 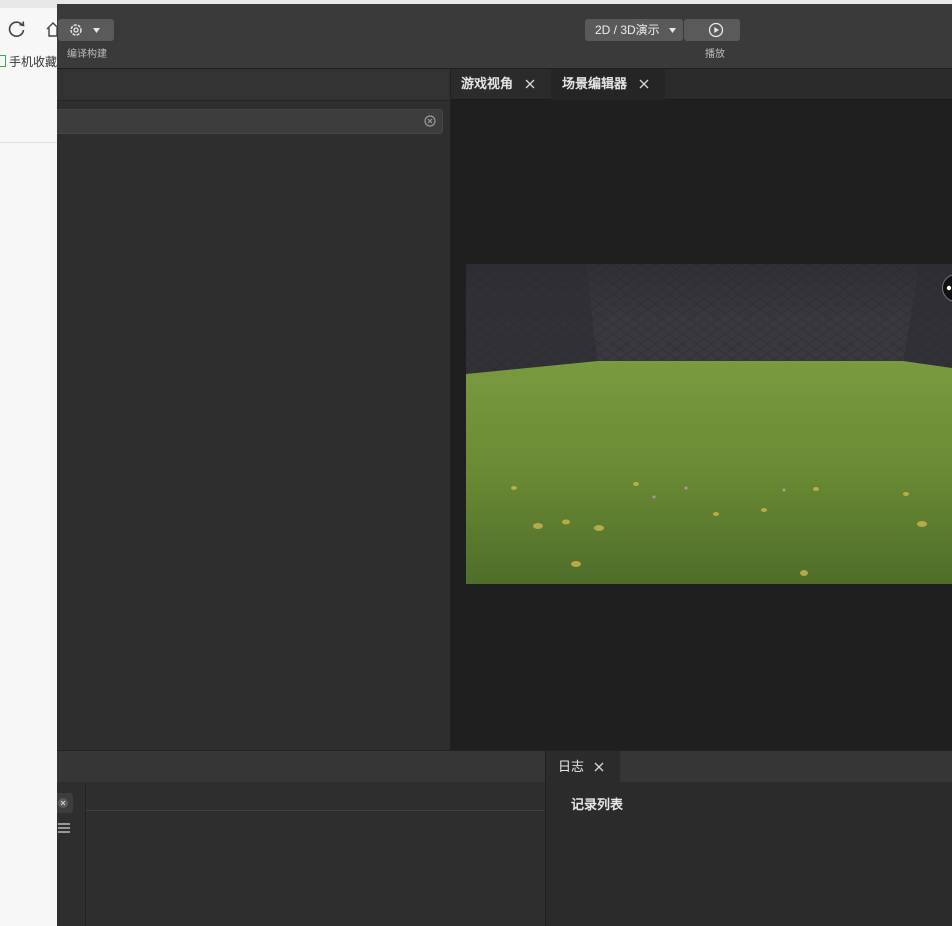 What do you see at coordinates (76, 30) in the screenshot?
I see `gear-icon` at bounding box center [76, 30].